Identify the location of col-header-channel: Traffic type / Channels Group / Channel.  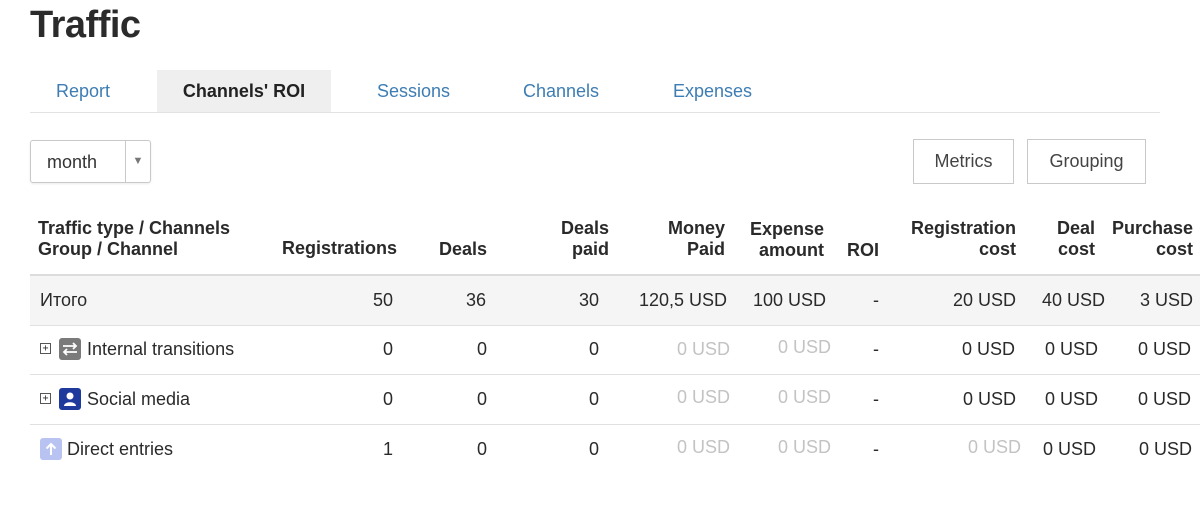
(134, 239).